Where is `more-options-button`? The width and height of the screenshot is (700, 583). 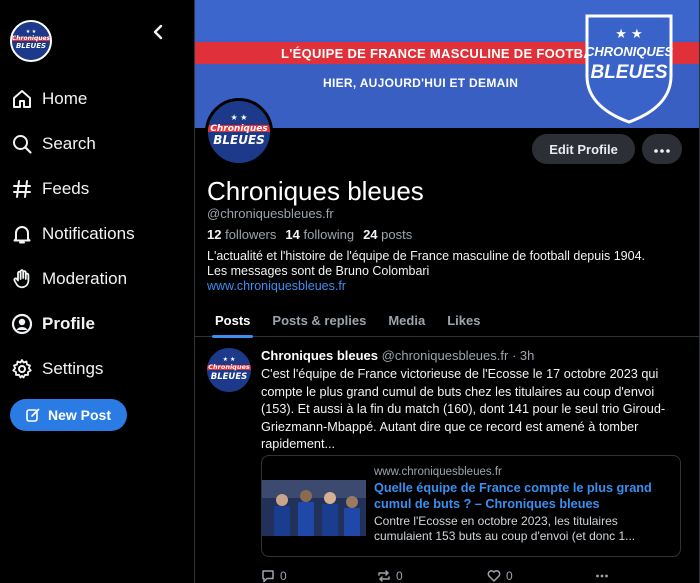 more-options-button is located at coordinates (662, 149).